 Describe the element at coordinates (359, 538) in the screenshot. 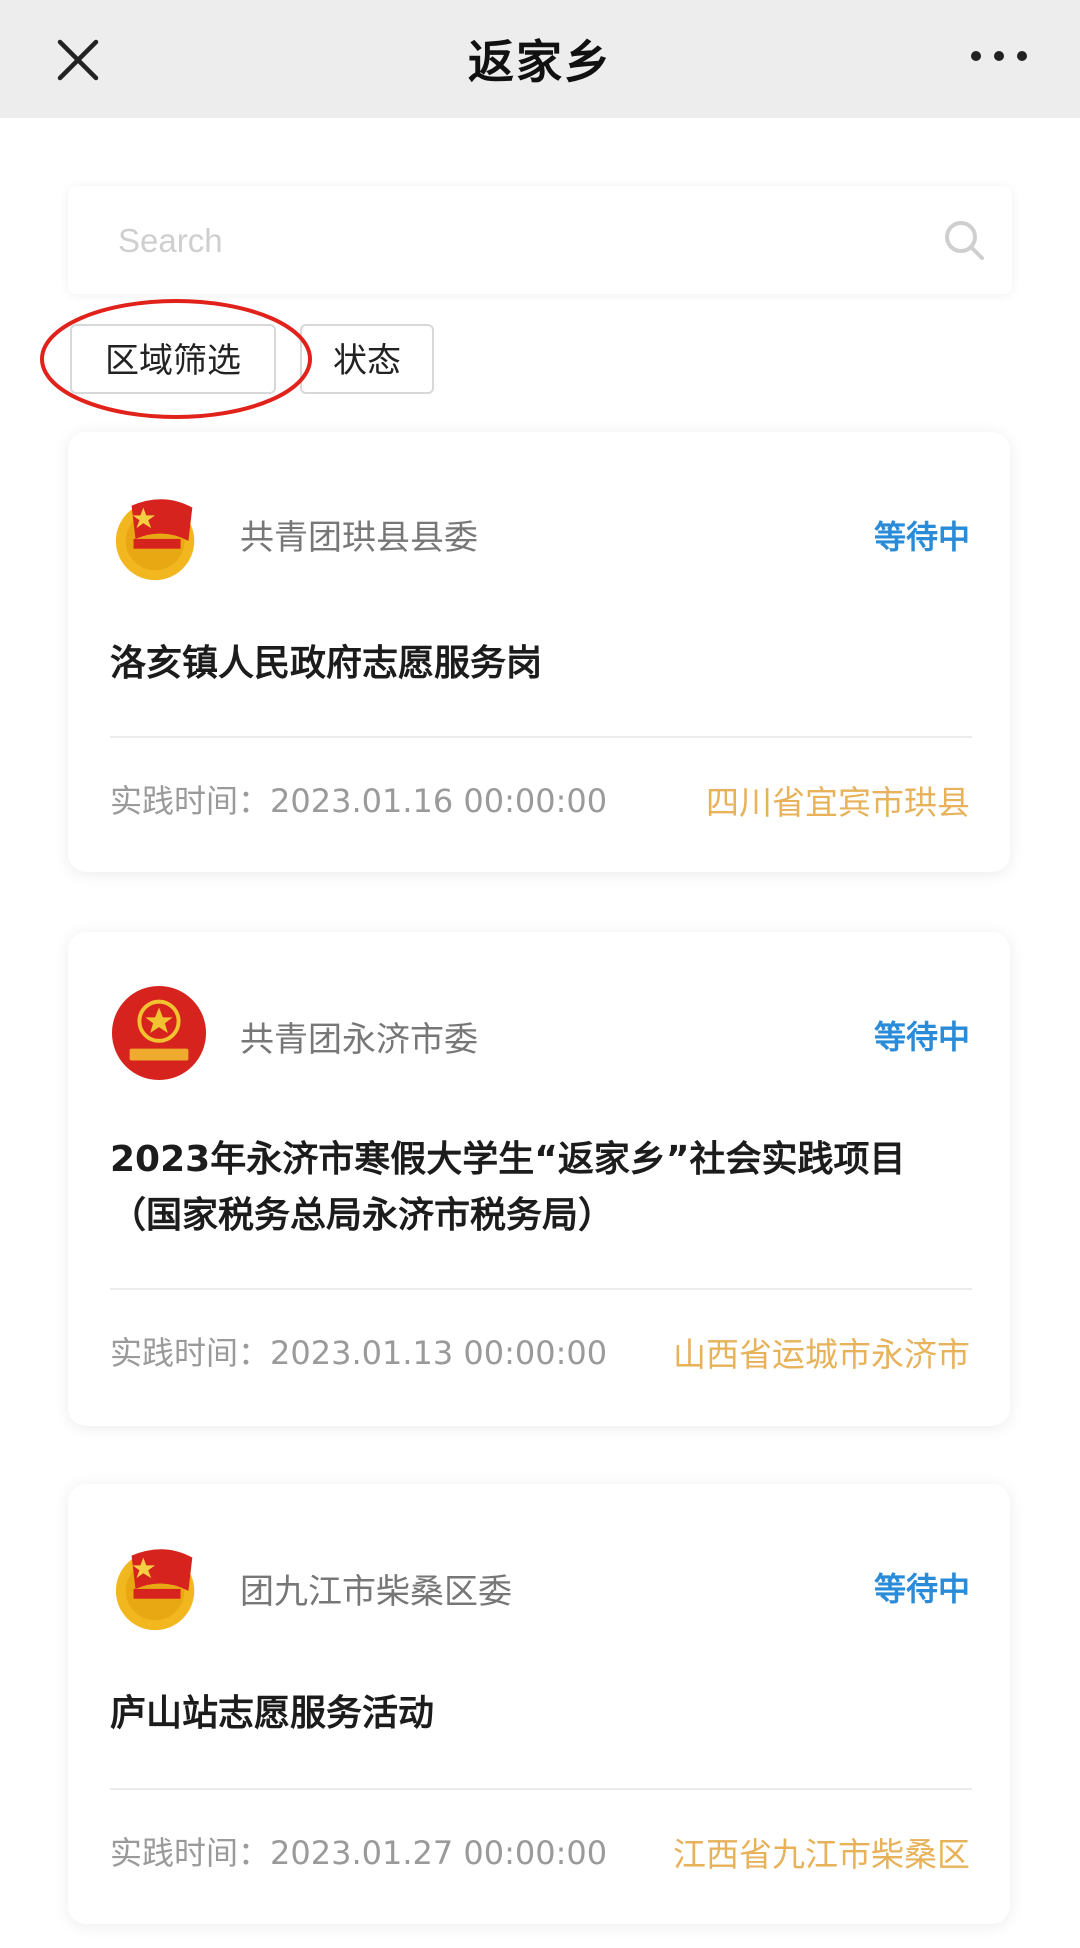

I see `org-name: 共青团珙县县委` at that location.